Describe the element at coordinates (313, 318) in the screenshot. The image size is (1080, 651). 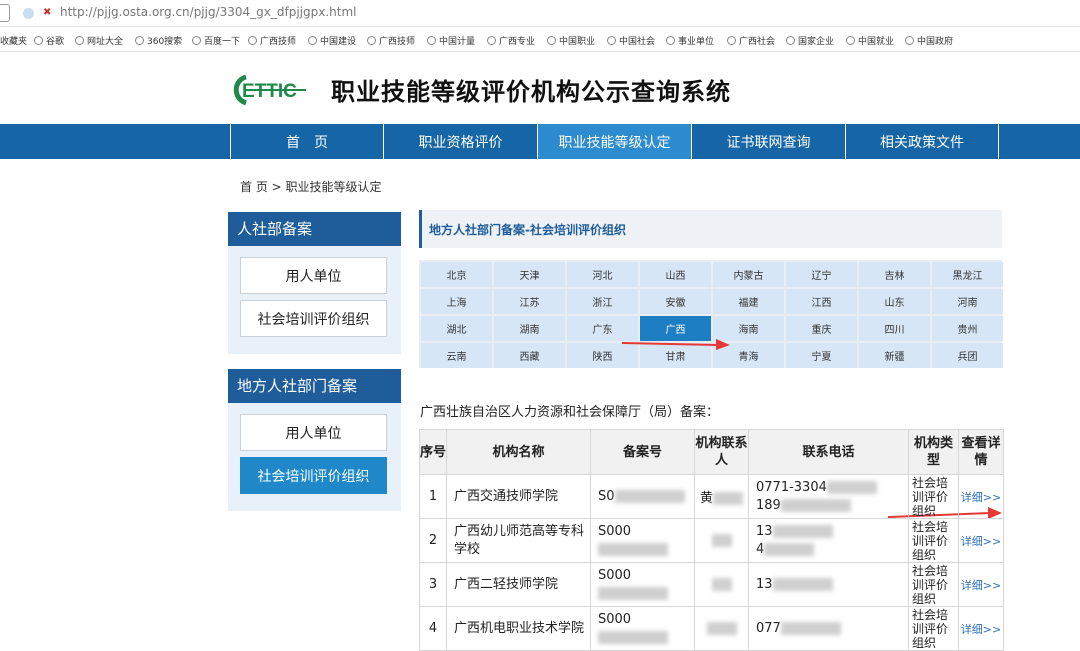
I see `sidebar-item-training-org: 社会培训评价组织` at that location.